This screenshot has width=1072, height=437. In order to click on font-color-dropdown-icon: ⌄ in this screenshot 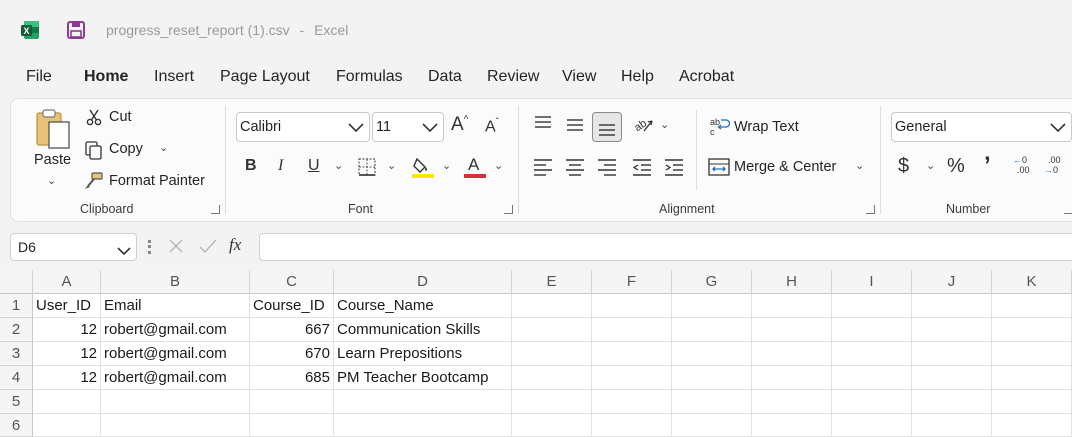, I will do `click(498, 165)`.